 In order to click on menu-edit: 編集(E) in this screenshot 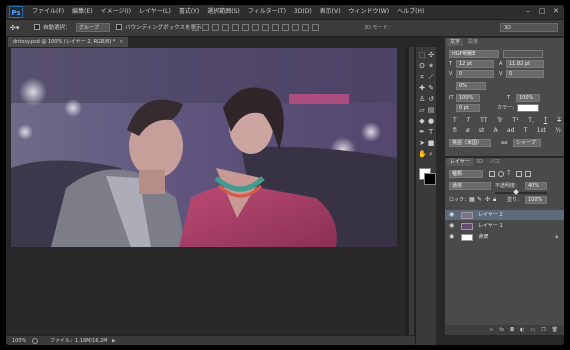, I will do `click(82, 12)`.